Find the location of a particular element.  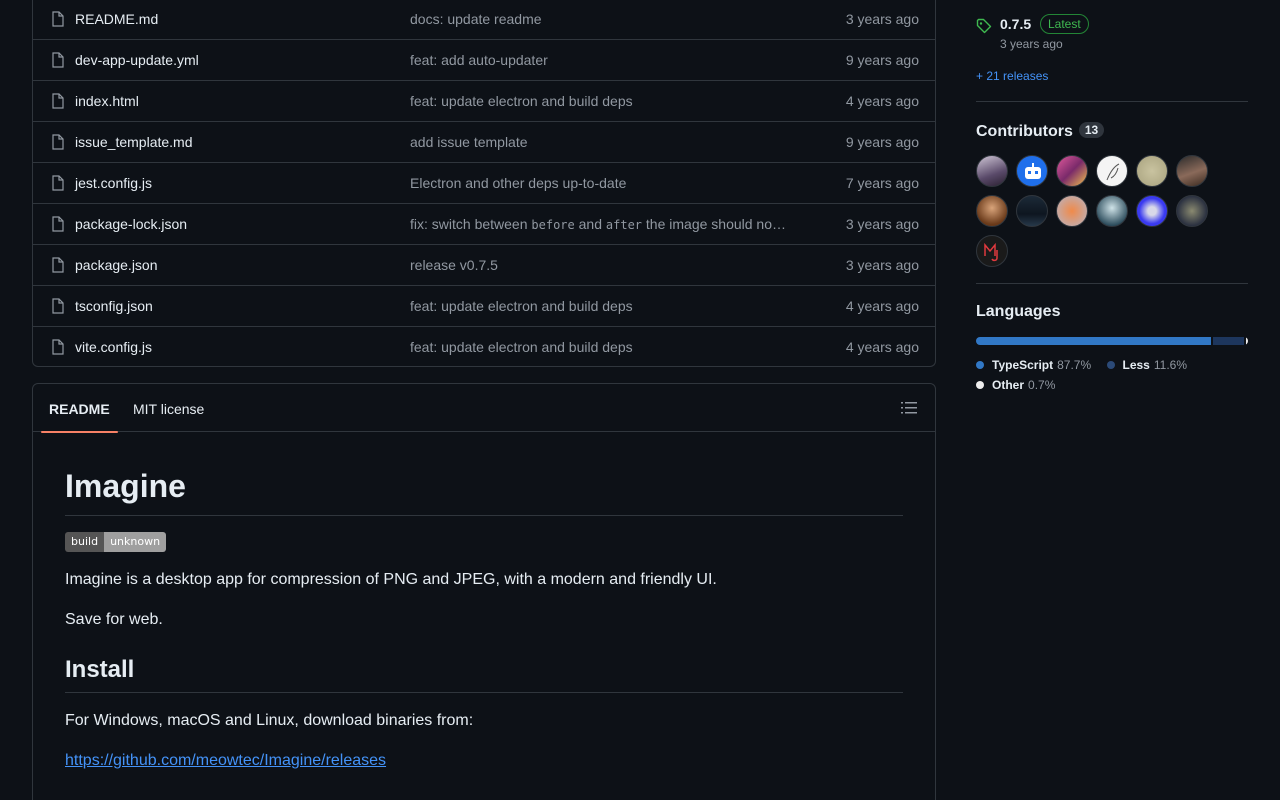

file-name-link: issue_template.md is located at coordinates (134, 142).